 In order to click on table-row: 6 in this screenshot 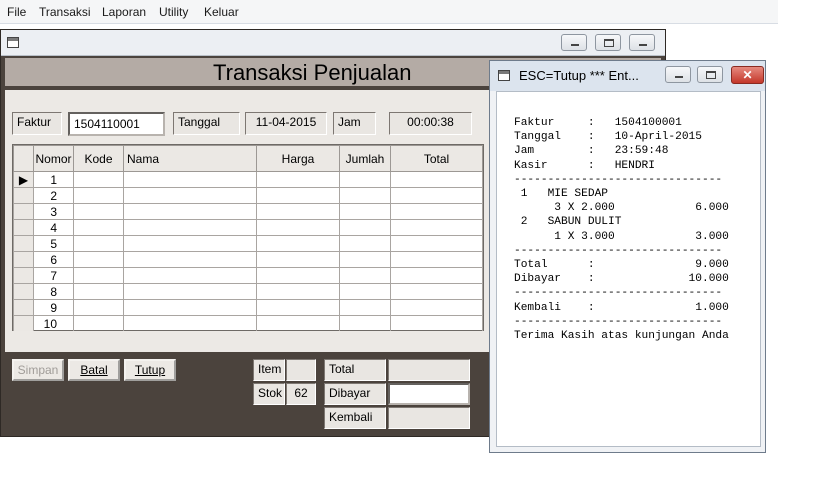, I will do `click(248, 259)`.